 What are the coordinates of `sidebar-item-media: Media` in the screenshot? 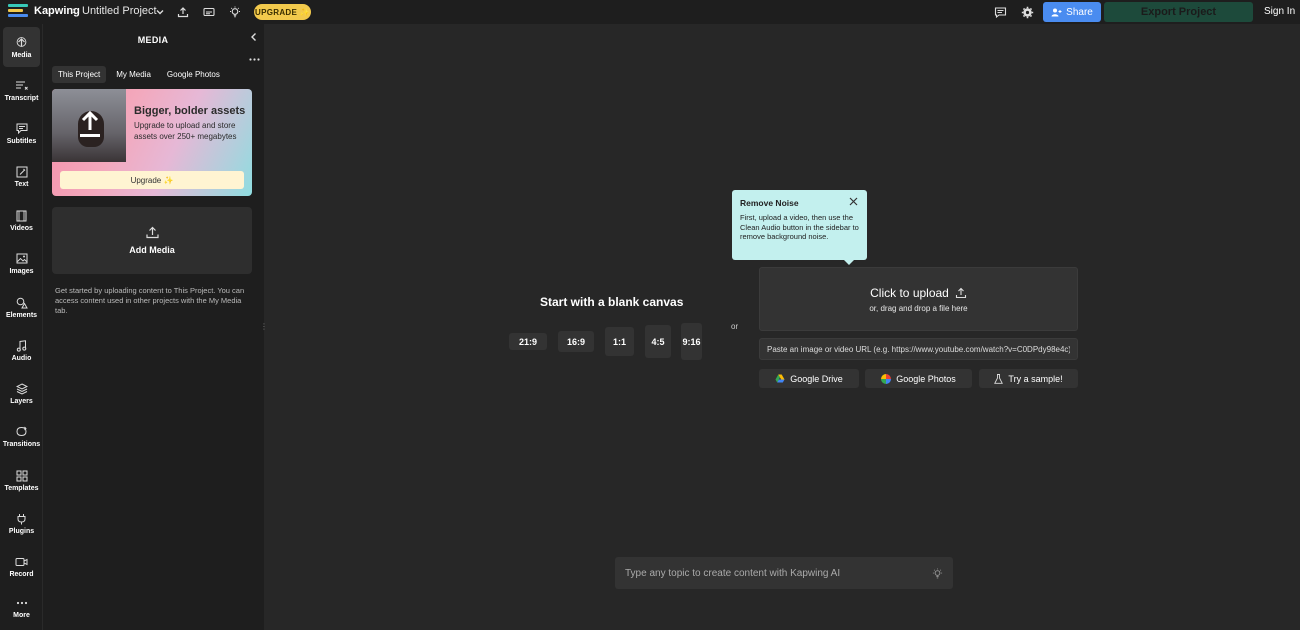 It's located at (21, 47).